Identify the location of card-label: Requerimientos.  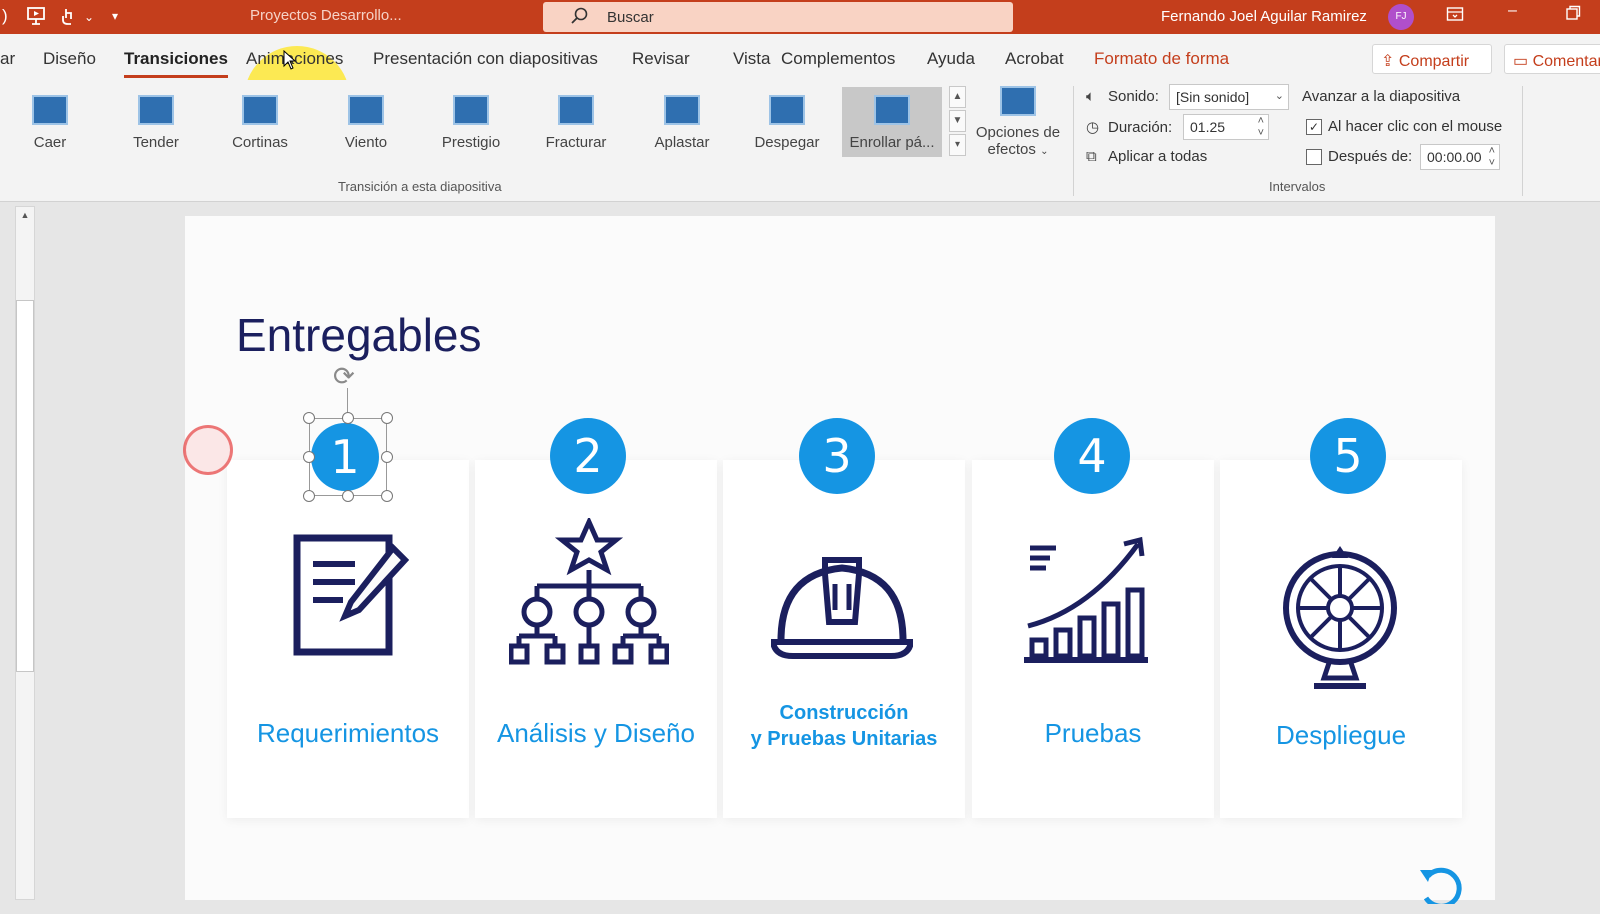
(348, 733).